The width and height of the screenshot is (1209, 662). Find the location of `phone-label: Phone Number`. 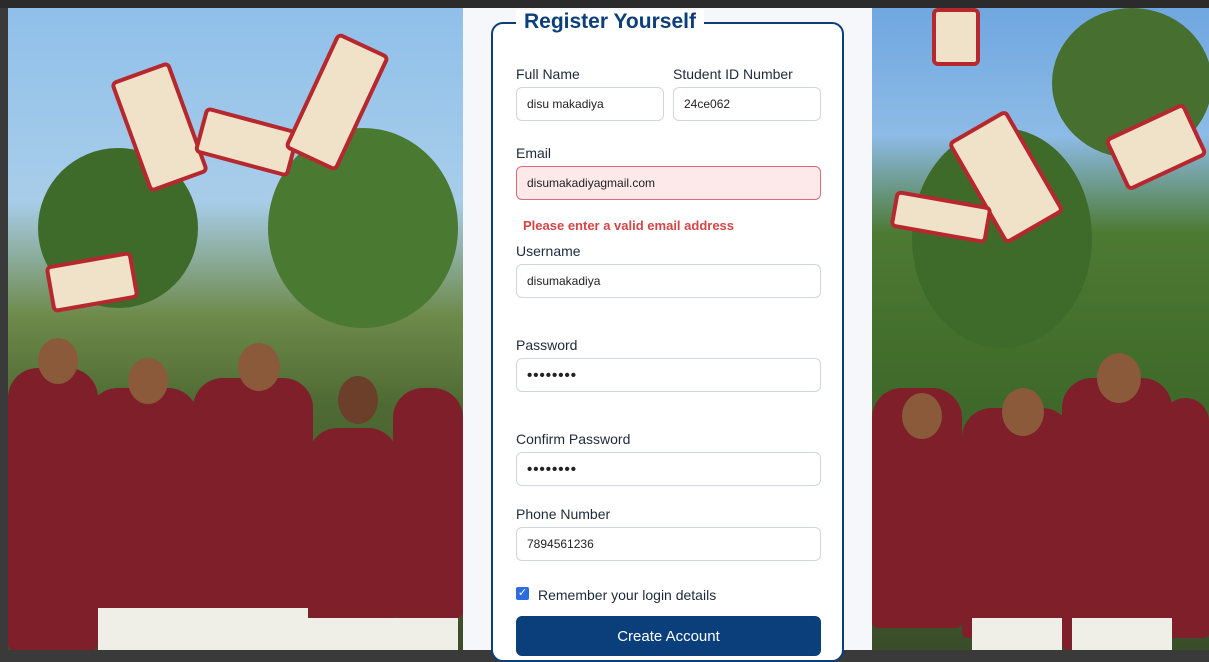

phone-label: Phone Number is located at coordinates (563, 514).